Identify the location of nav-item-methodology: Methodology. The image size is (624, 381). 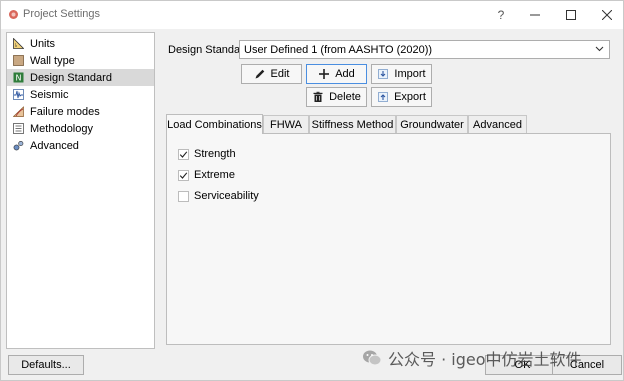
(80, 128).